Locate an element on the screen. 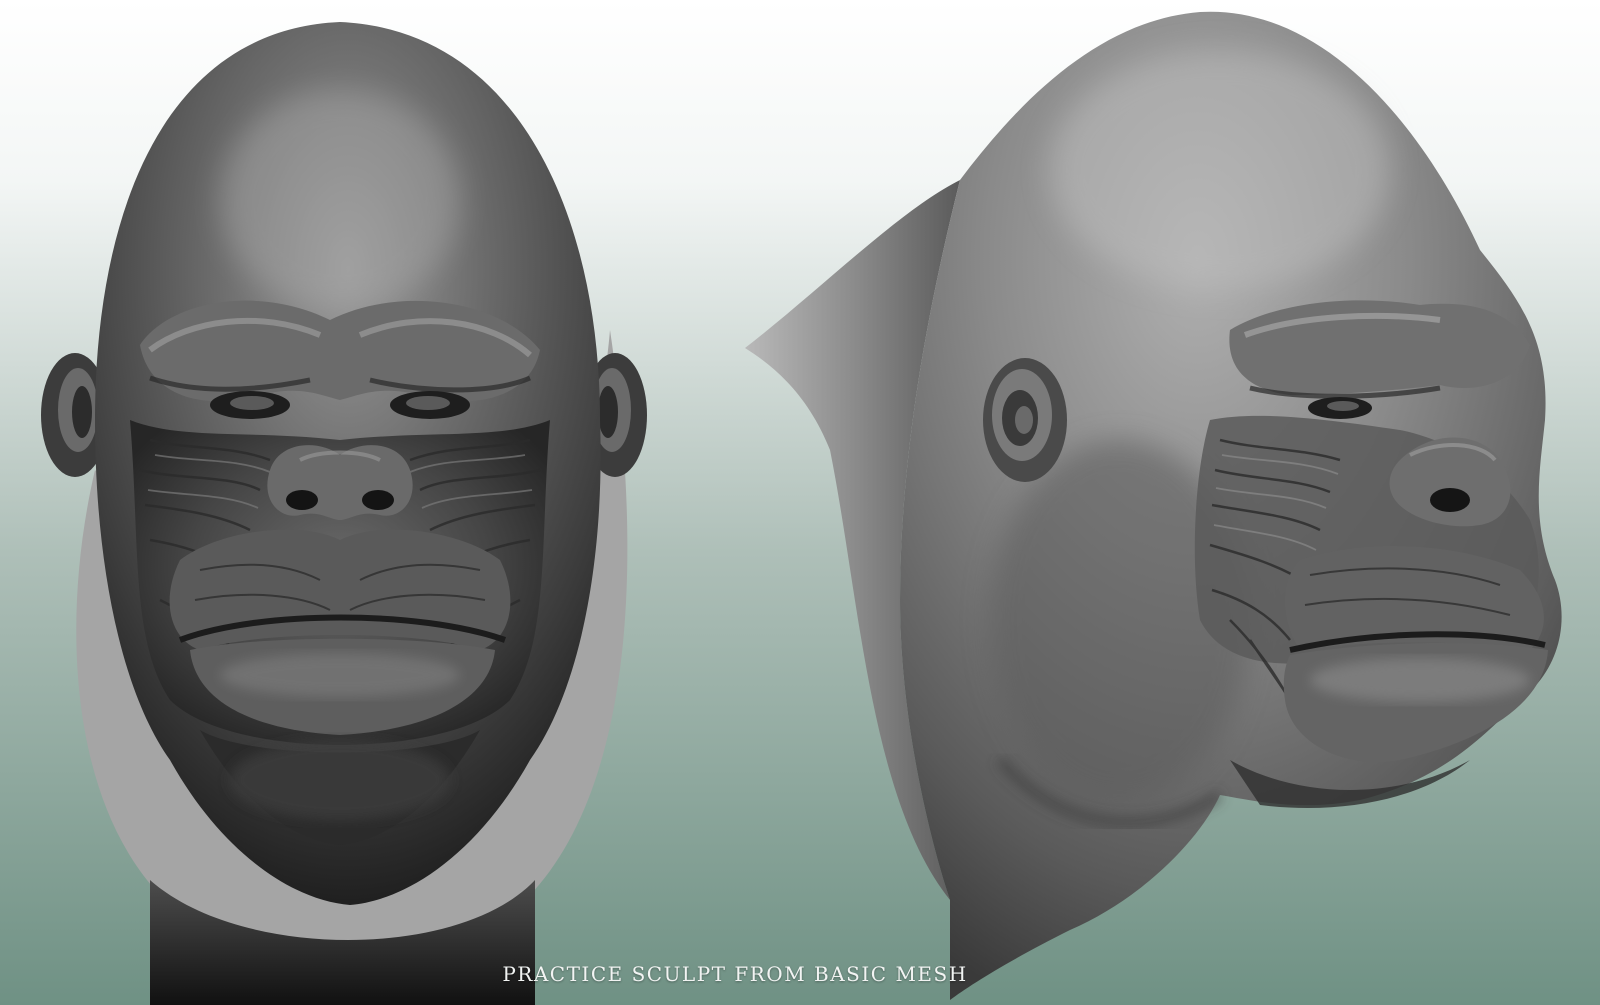 The width and height of the screenshot is (1600, 1005). sculpt-caption: PRACTICE SCULPT FROM BASIC MESH is located at coordinates (735, 974).